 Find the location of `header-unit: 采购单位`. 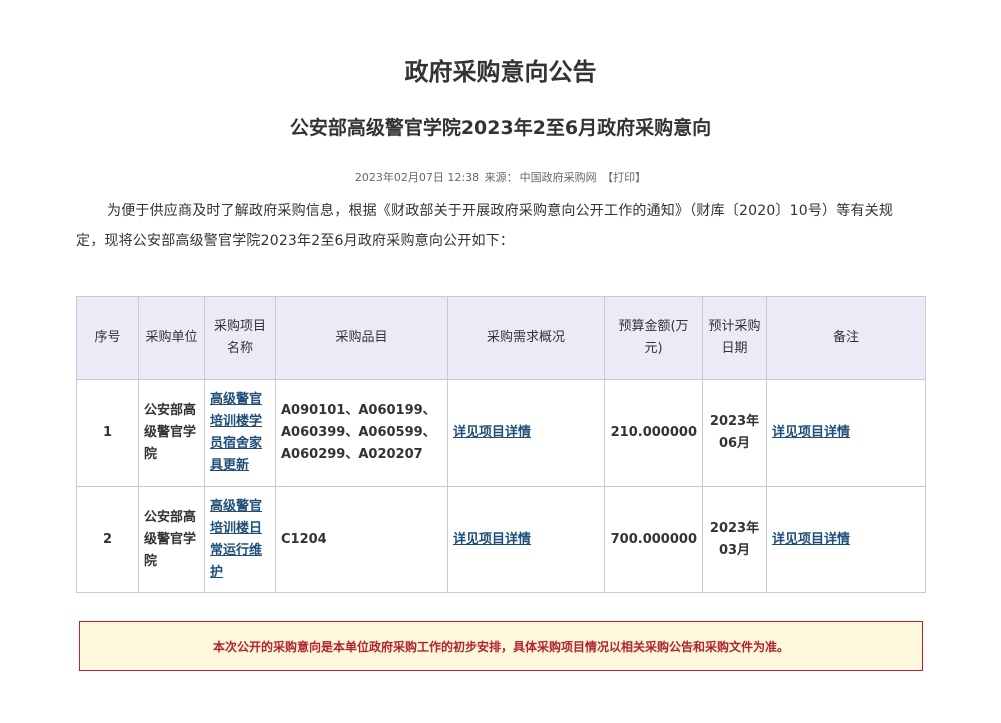

header-unit: 采购单位 is located at coordinates (171, 338).